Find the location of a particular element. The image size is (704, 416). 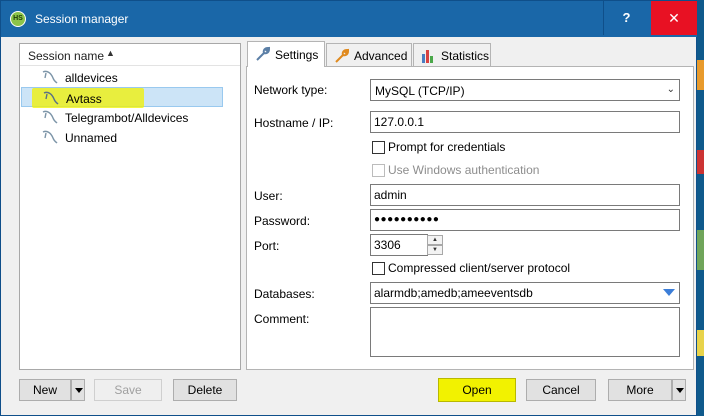

bar-chart-icon is located at coordinates (427, 56).